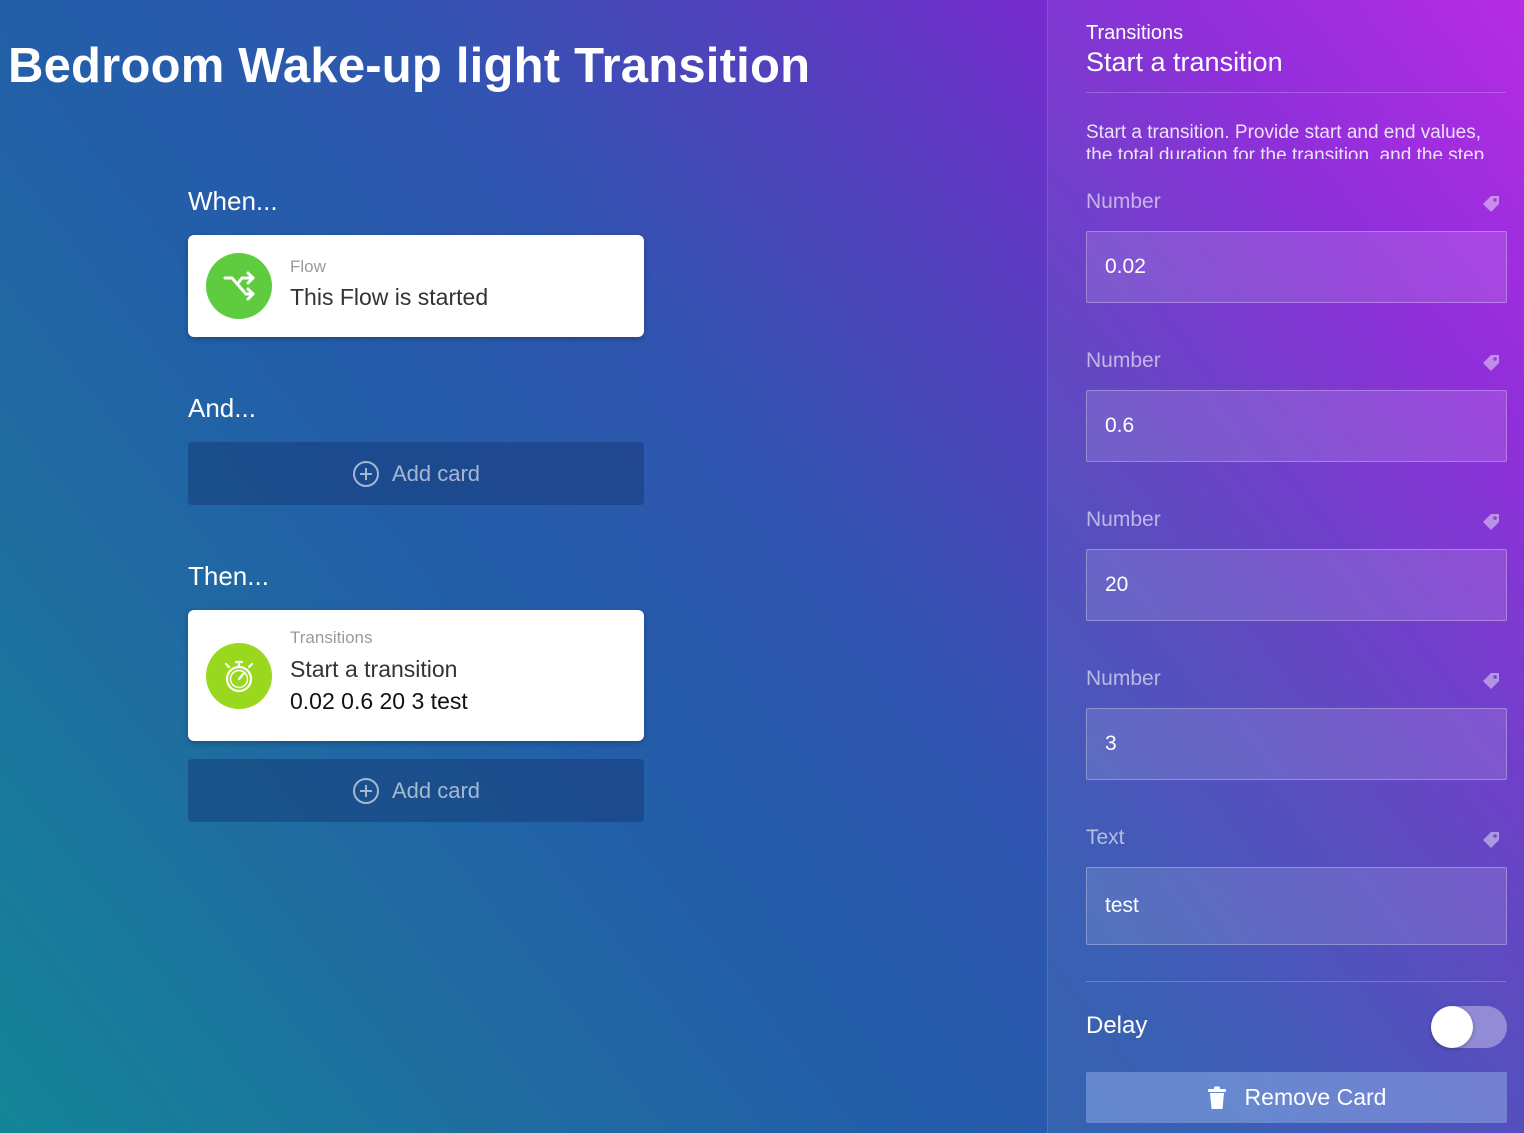  I want to click on trigger-card: Flow This Flow is started, so click(416, 286).